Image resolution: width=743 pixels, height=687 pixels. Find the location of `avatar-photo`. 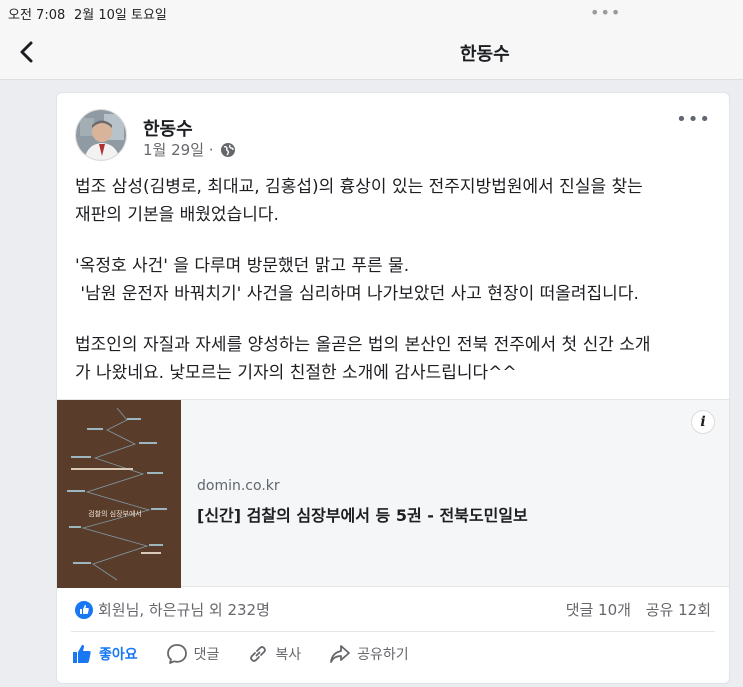

avatar-photo is located at coordinates (101, 135).